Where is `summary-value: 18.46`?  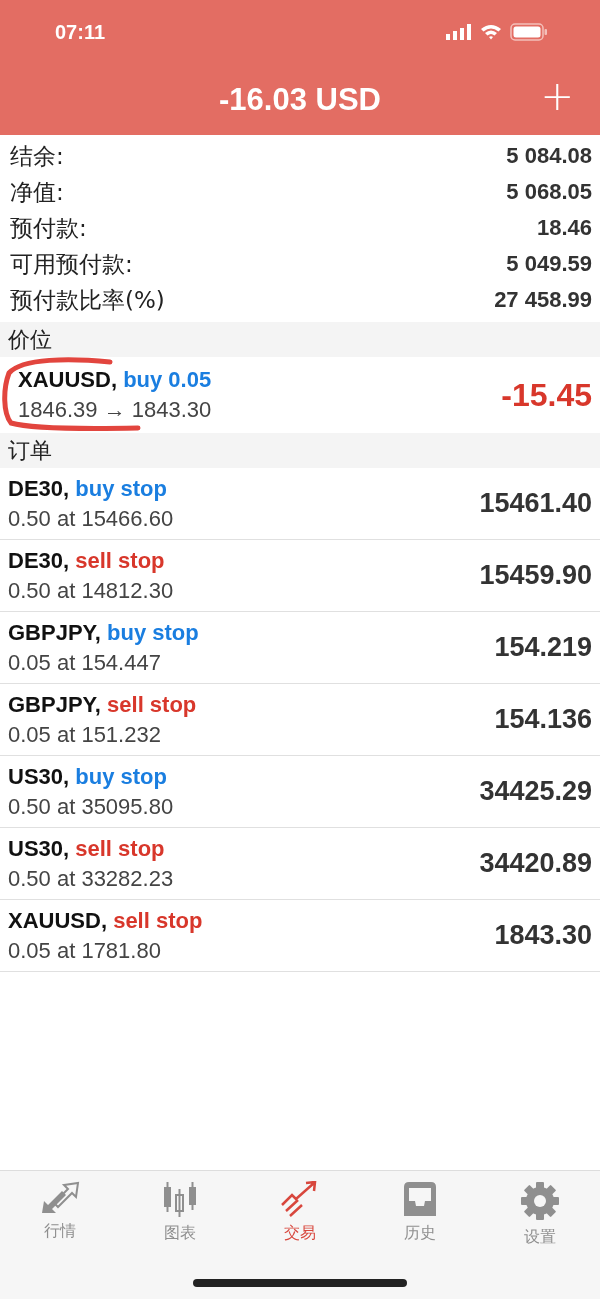 summary-value: 18.46 is located at coordinates (564, 228).